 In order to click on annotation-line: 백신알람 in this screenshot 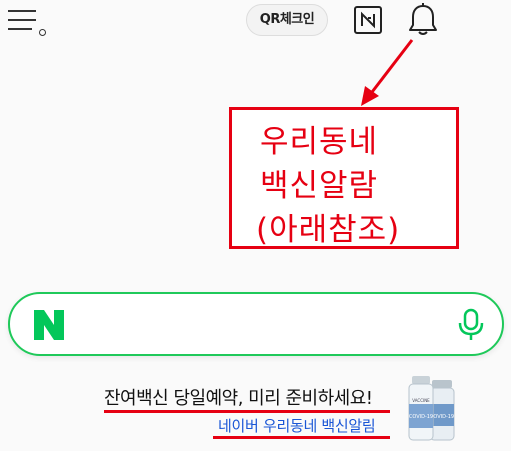, I will do `click(319, 186)`.